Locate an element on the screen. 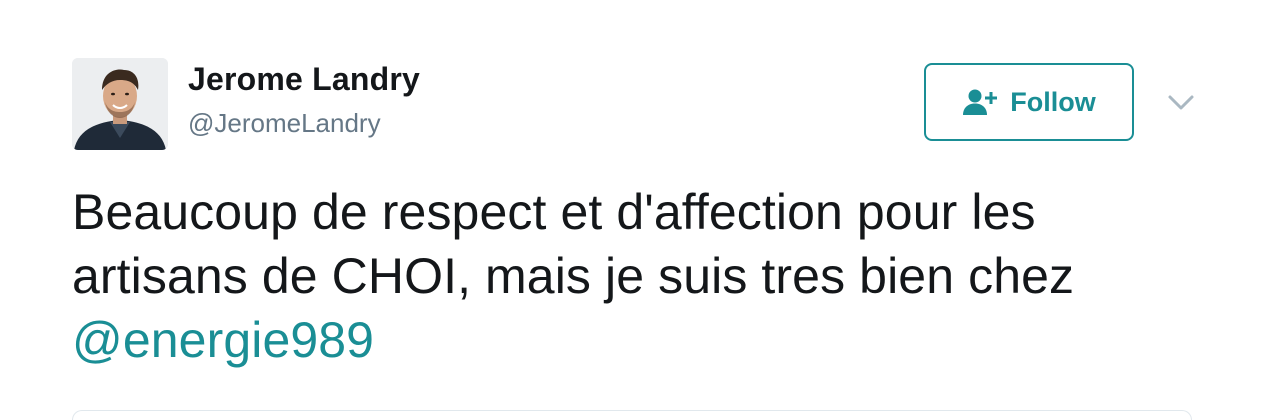 This screenshot has height=420, width=1270. chevron-down-icon is located at coordinates (1181, 103).